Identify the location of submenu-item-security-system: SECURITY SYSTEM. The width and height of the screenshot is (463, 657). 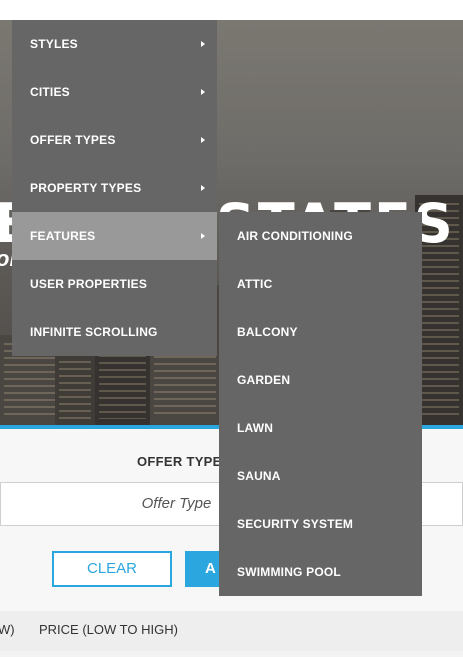
(320, 524).